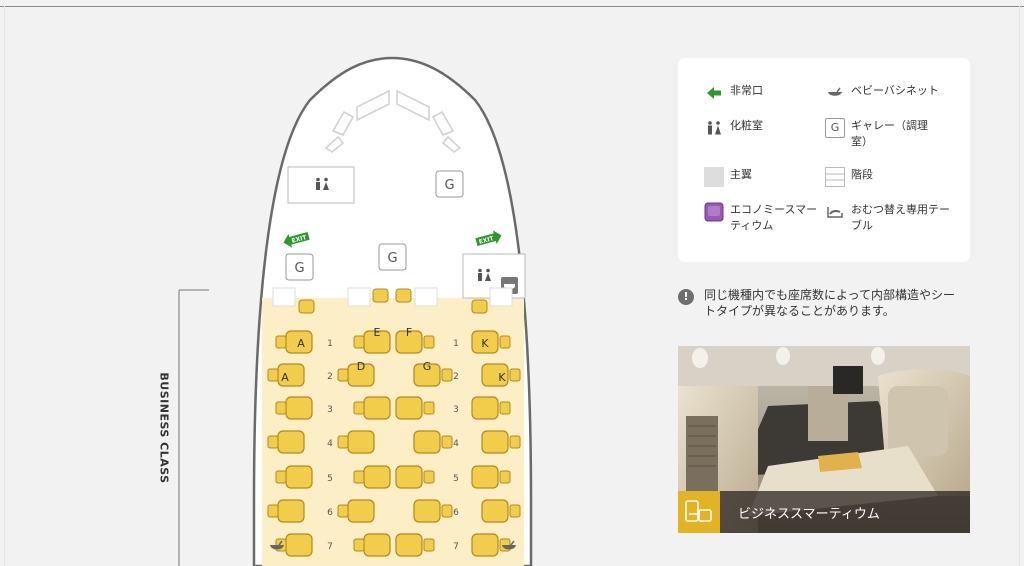 This screenshot has width=1024, height=566. What do you see at coordinates (380, 295) in the screenshot?
I see `divider-seat-d` at bounding box center [380, 295].